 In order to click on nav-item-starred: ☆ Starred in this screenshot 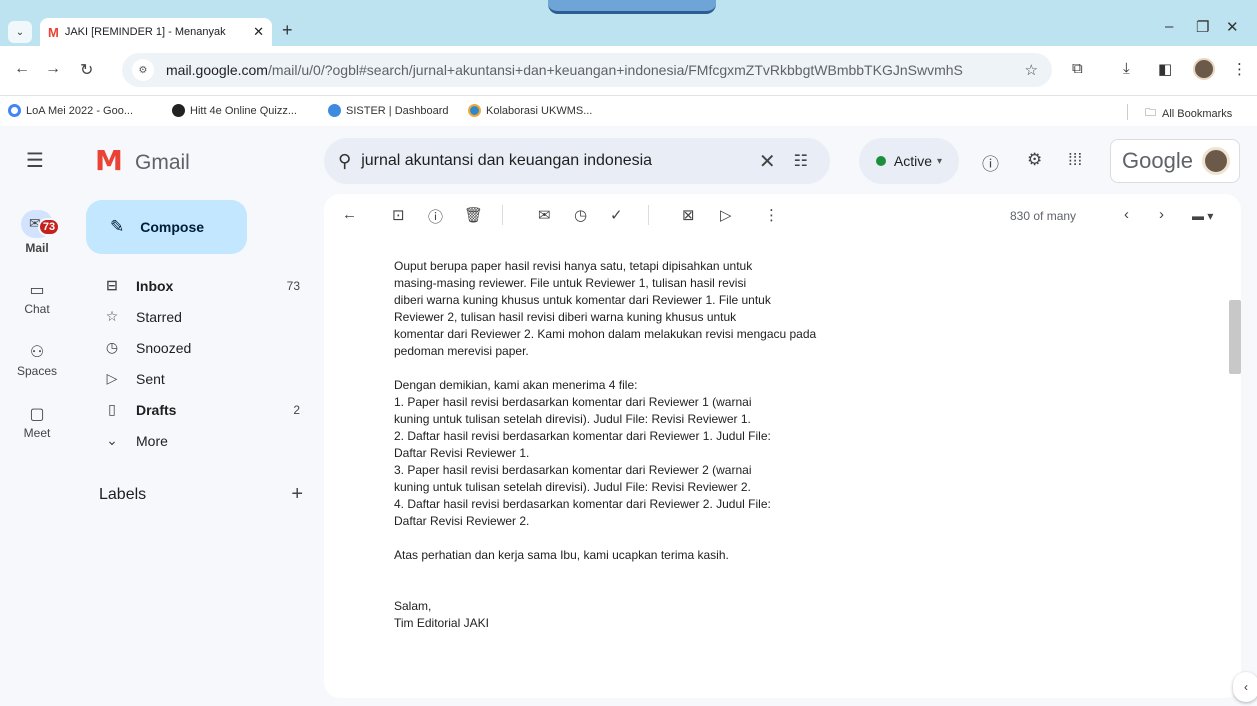, I will do `click(201, 316)`.